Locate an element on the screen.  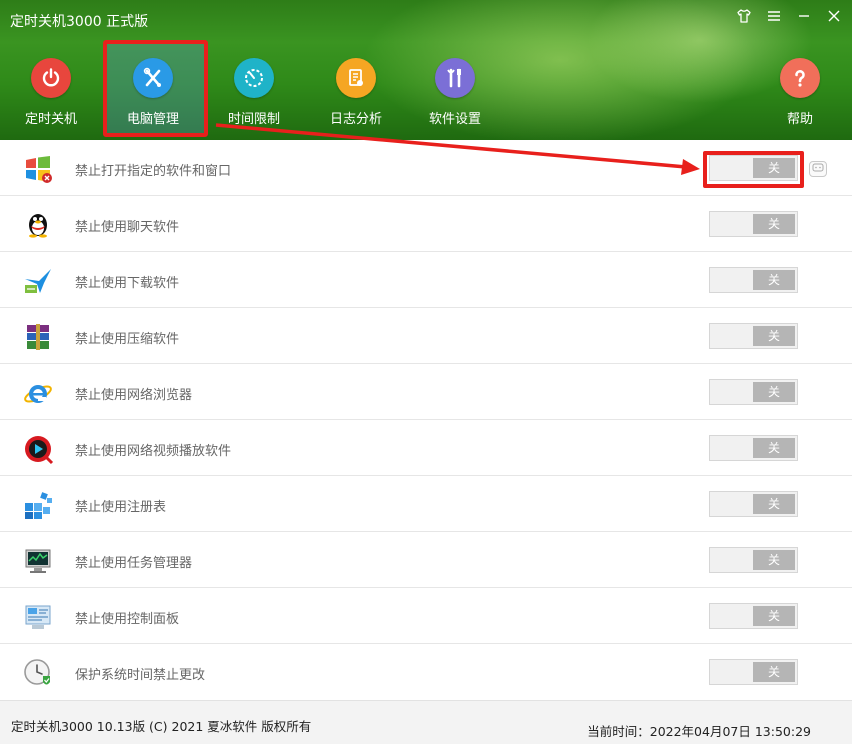
tab-software-settings: 软件设置 is located at coordinates (455, 92).